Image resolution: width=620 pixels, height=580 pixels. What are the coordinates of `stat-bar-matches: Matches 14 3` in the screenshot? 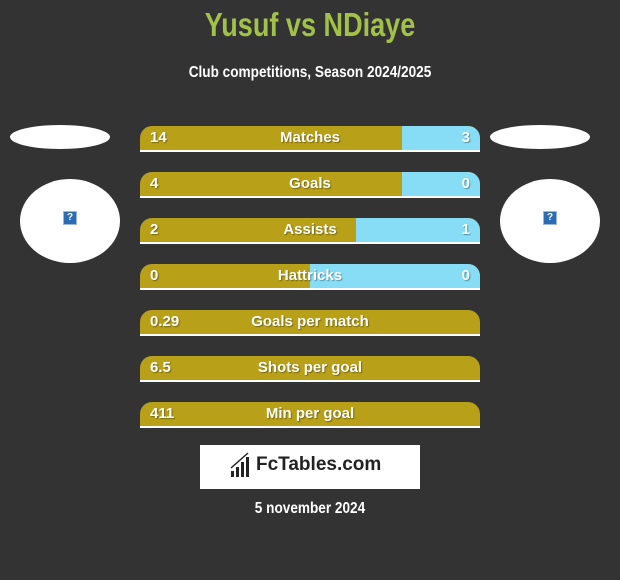 It's located at (310, 139).